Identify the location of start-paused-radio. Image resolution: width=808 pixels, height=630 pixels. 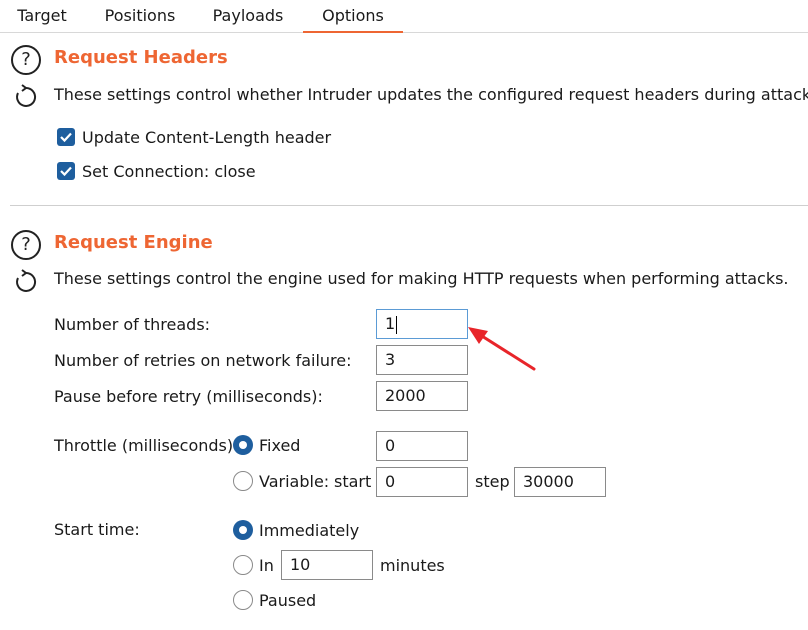
(243, 600).